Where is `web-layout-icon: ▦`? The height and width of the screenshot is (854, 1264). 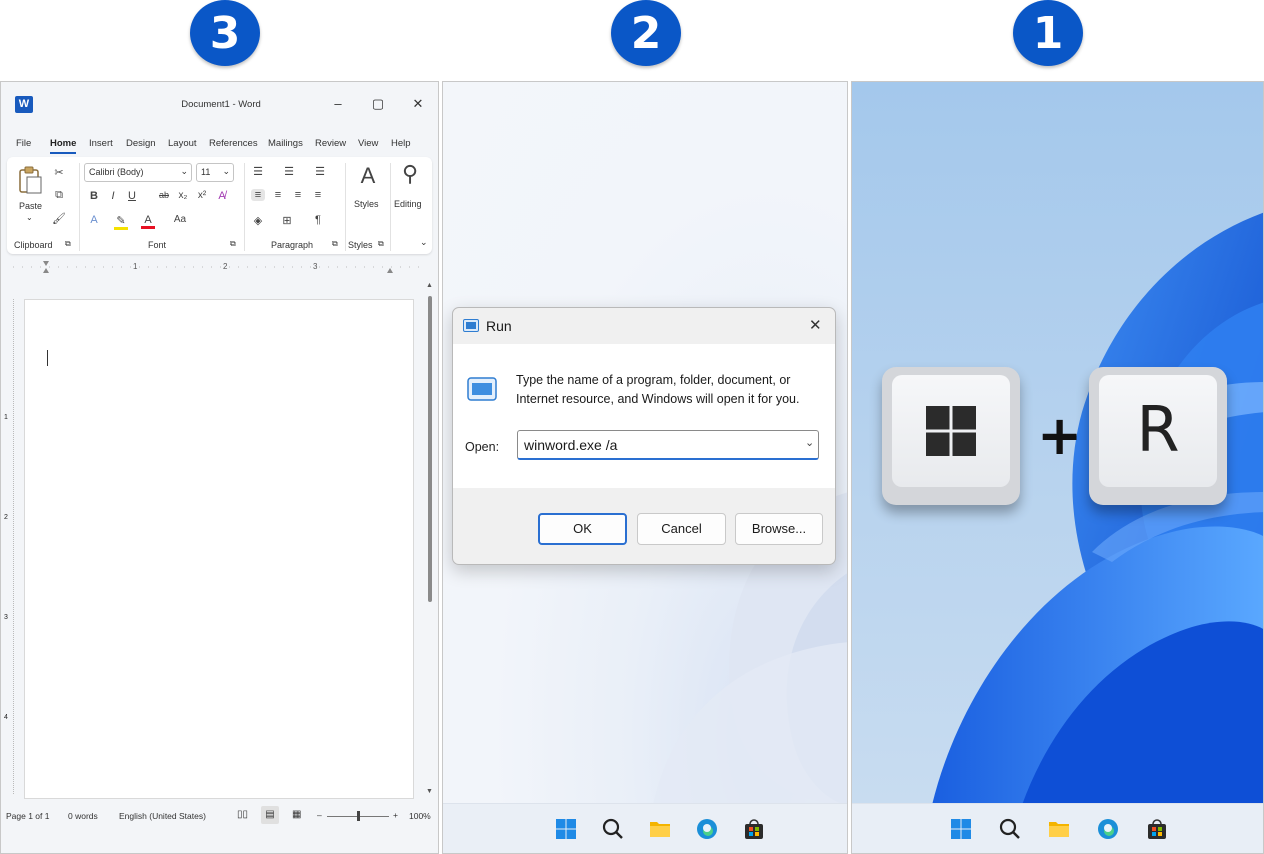
web-layout-icon: ▦ is located at coordinates (296, 814).